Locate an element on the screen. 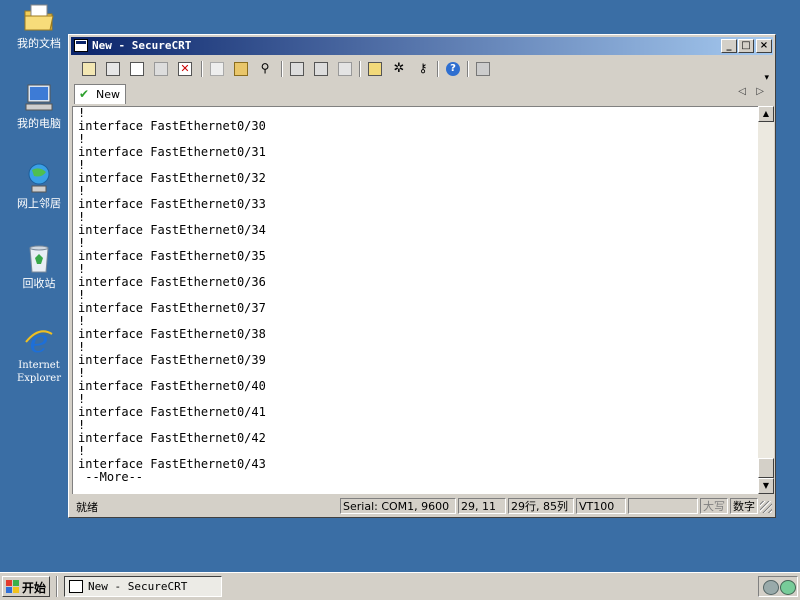 The width and height of the screenshot is (800, 600). copy-button is located at coordinates (217, 69).